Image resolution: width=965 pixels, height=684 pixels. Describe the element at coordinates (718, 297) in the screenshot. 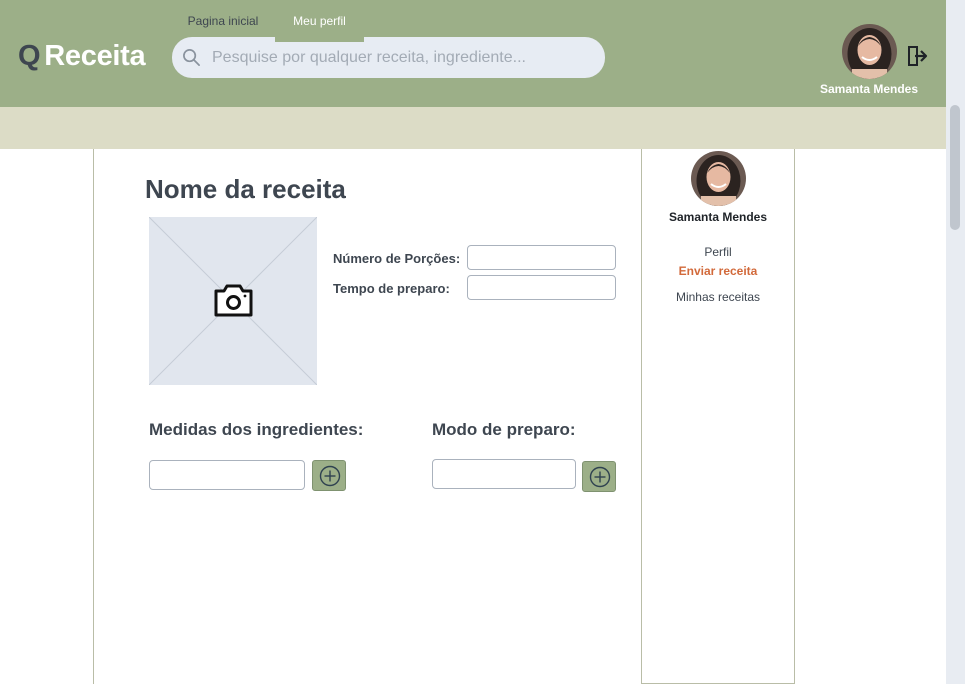

I see `sidebar-item-my-recipes: Minhas receitas` at that location.